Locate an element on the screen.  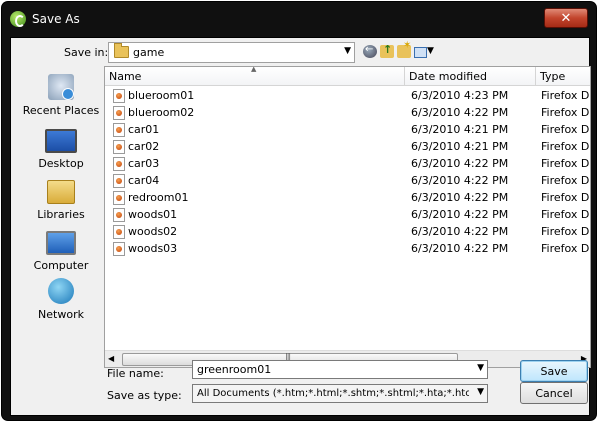
save-in-label: Save in: is located at coordinates (86, 52).